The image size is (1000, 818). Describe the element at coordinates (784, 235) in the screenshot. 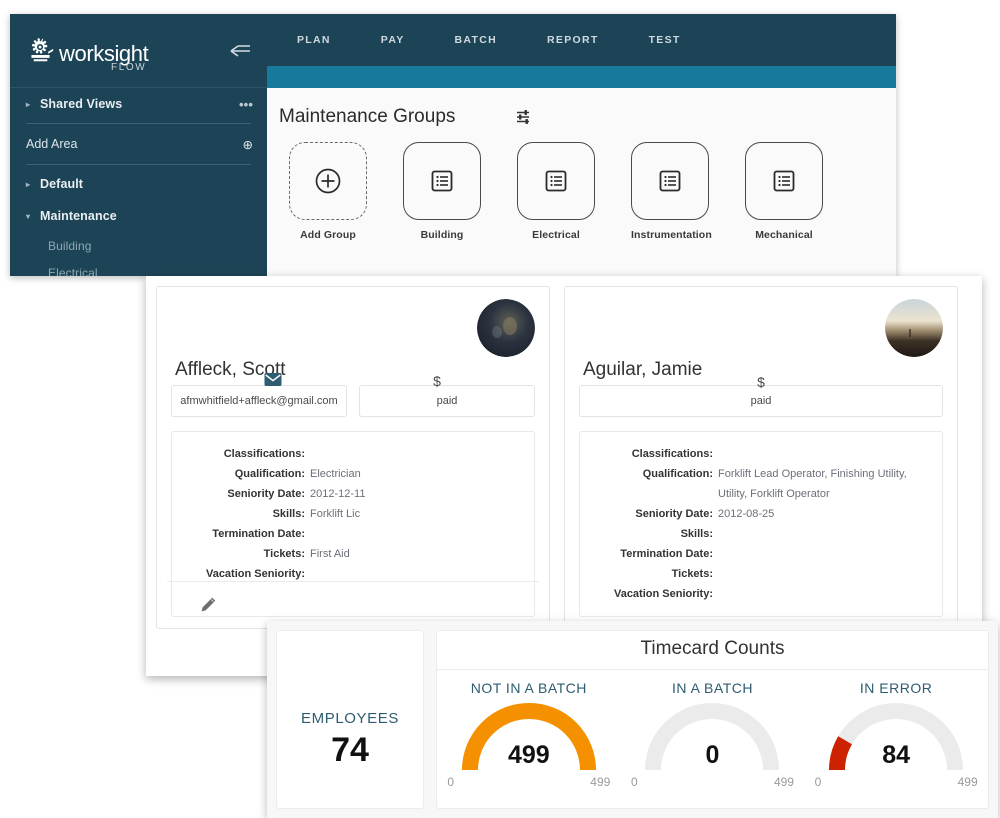

I see `group-label: Mechanical` at that location.